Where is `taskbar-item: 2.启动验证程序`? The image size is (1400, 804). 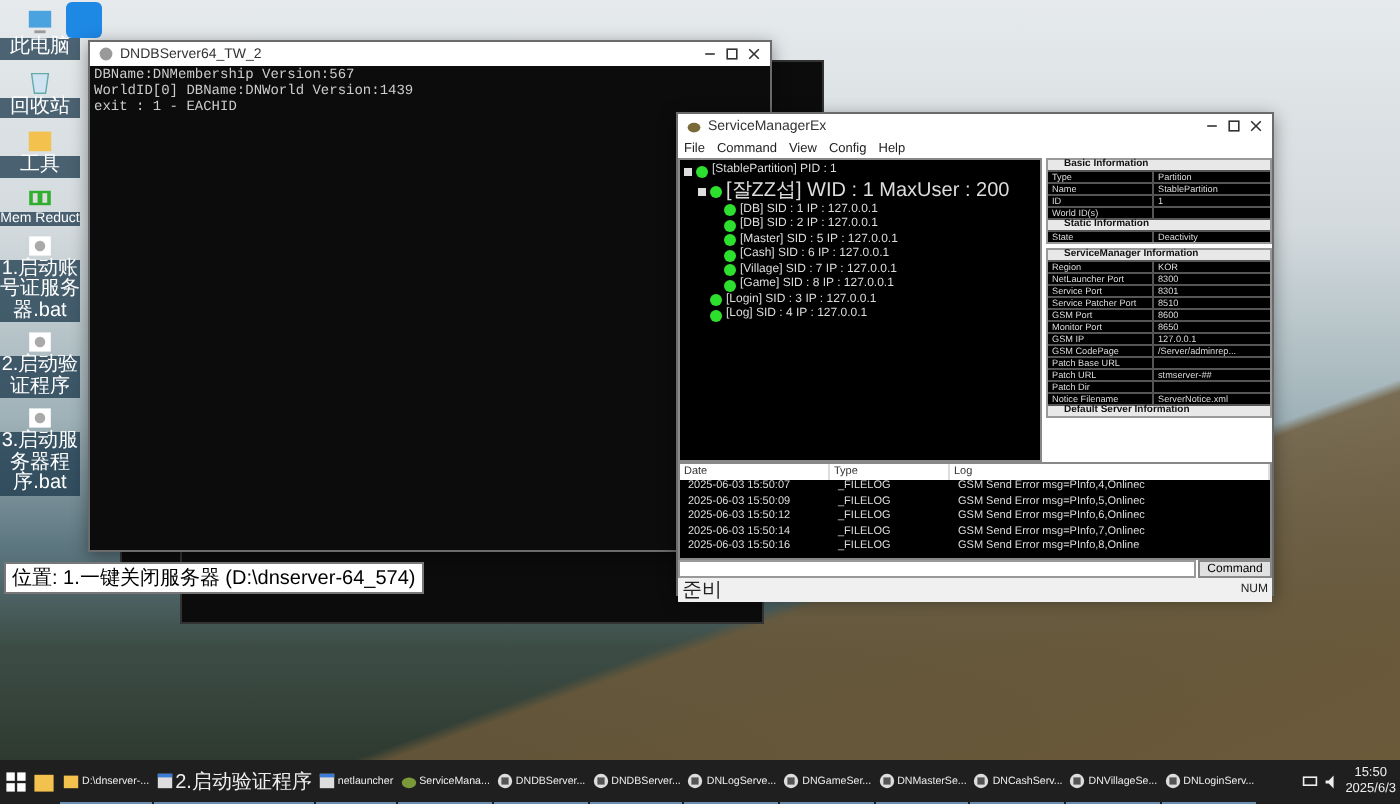 taskbar-item: 2.启动验证程序 is located at coordinates (233, 782).